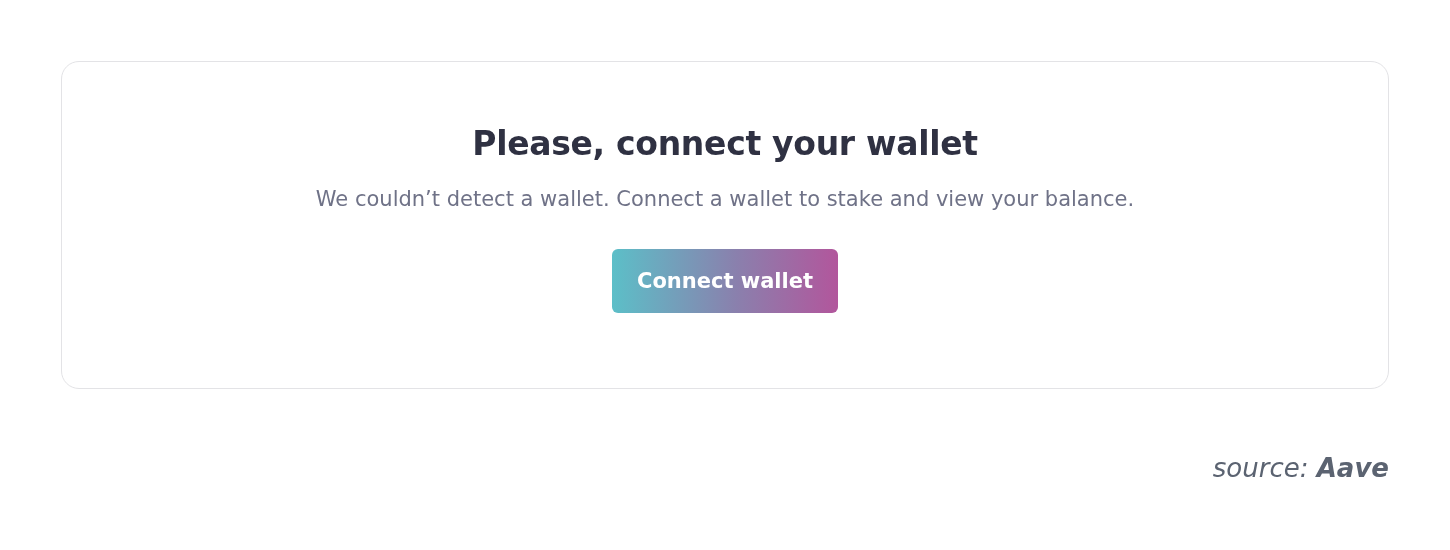  What do you see at coordinates (725, 199) in the screenshot?
I see `message: We couldn’t detect a wallet. Connect a wallet to stake and view your balance.` at bounding box center [725, 199].